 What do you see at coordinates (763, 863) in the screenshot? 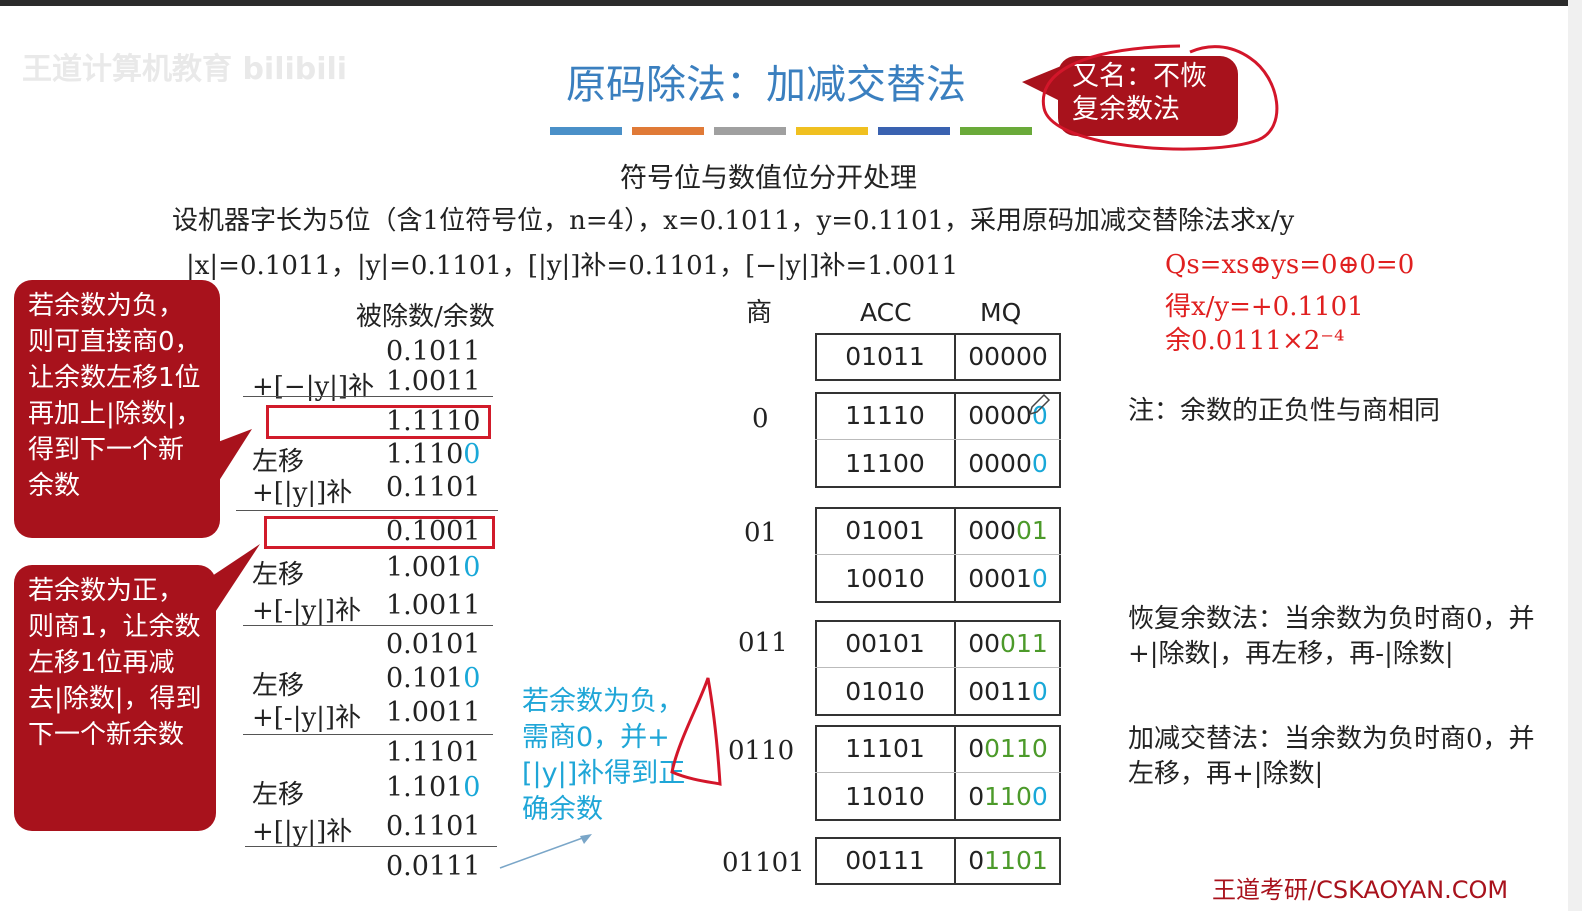
I see `quotient-value: 01101` at bounding box center [763, 863].